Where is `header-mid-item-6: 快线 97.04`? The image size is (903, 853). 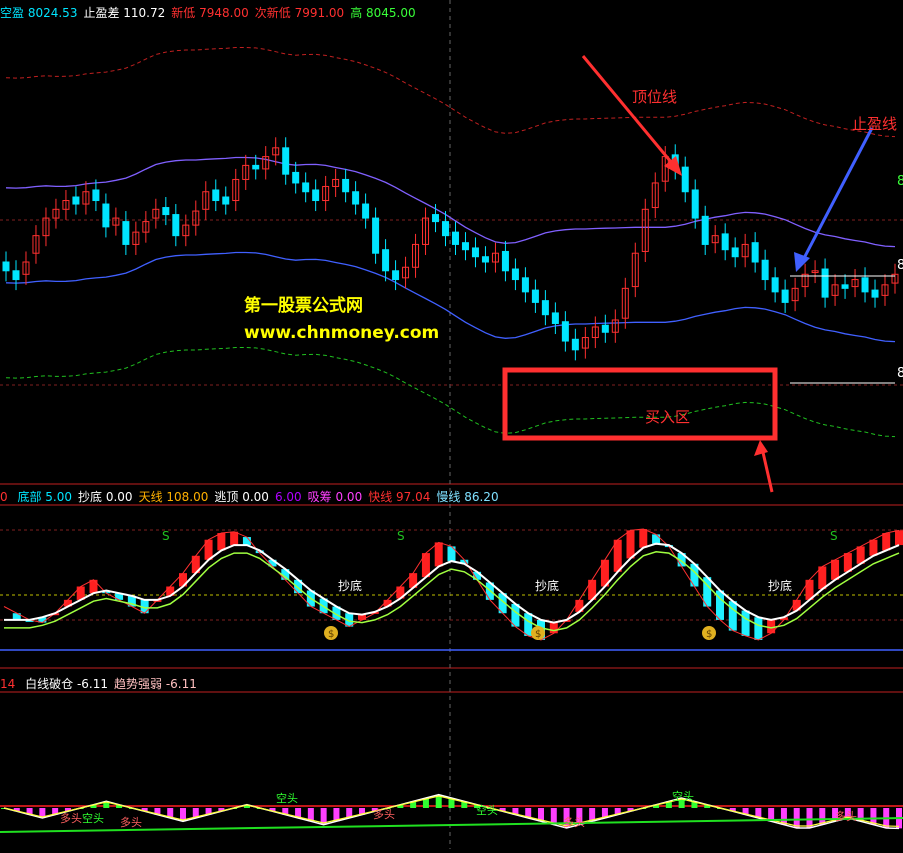
header-mid-item-6: 快线 97.04 is located at coordinates (399, 497).